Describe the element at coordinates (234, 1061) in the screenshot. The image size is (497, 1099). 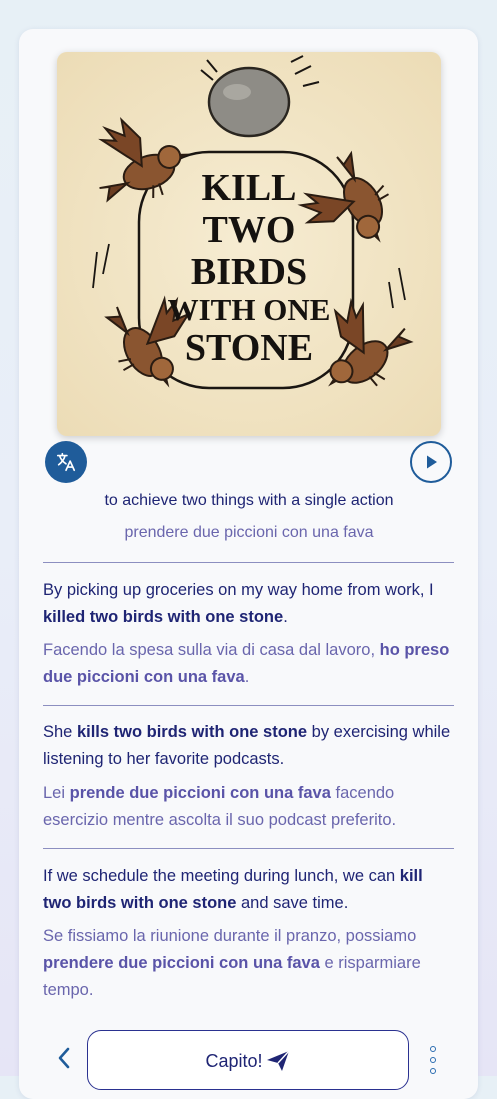
I see `got-it-label: Capito!` at that location.